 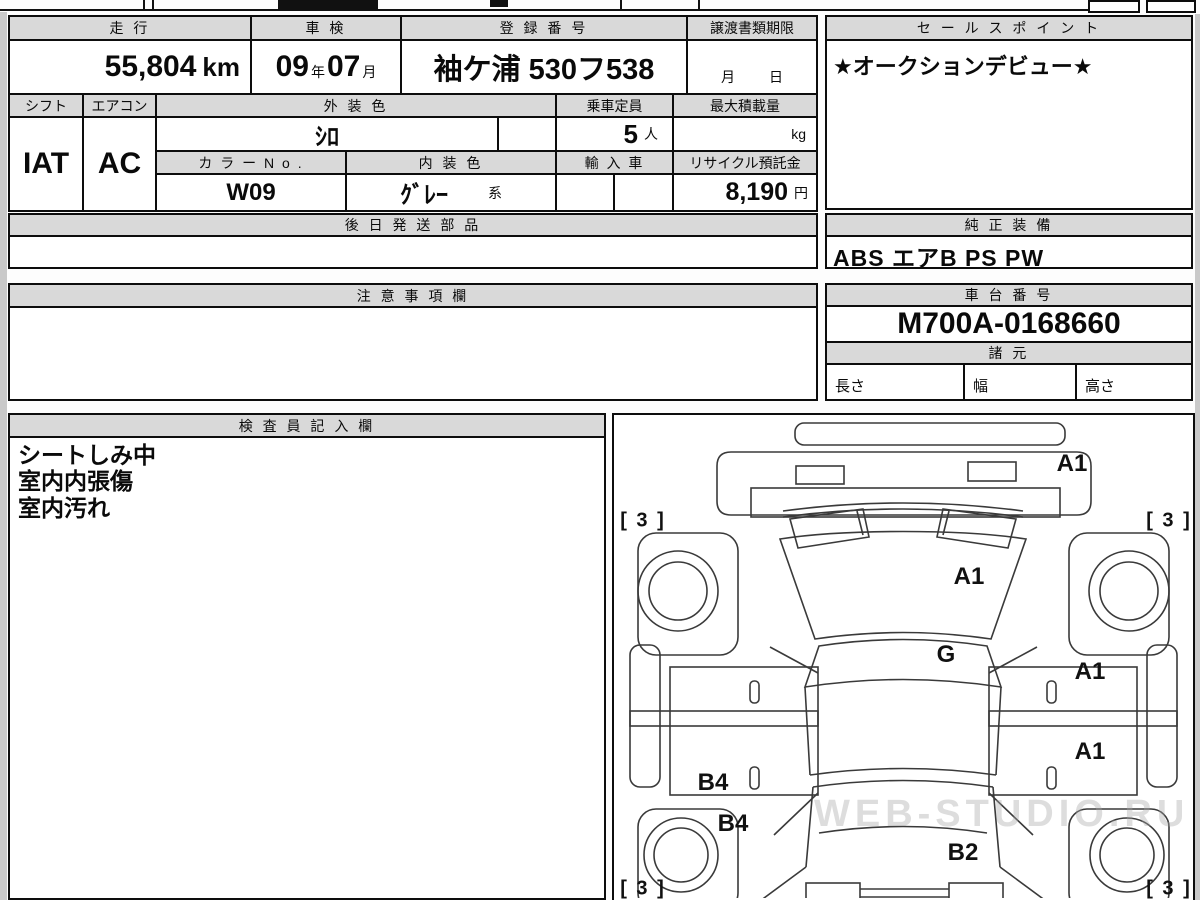 I want to click on capacity-header-label: 乗車定員, so click(x=614, y=105).